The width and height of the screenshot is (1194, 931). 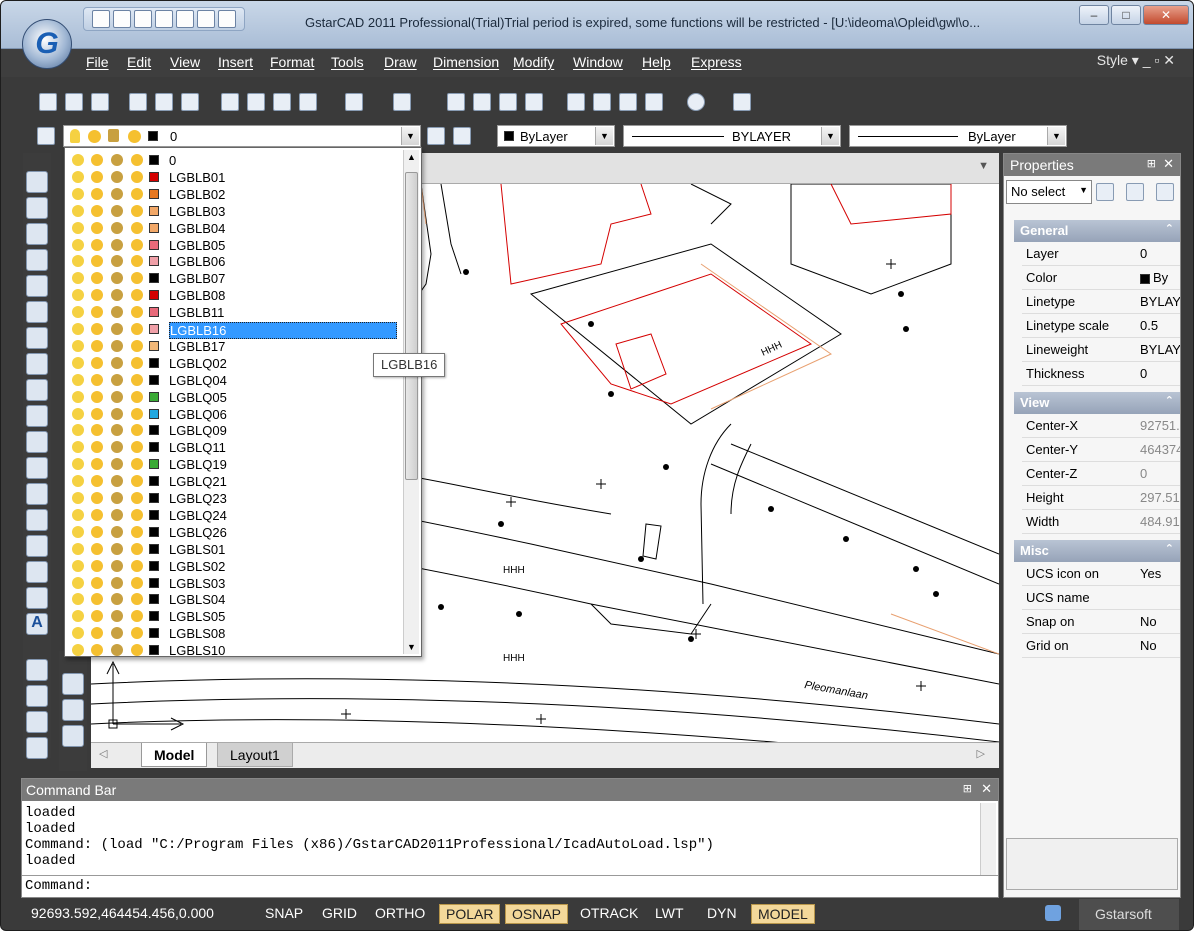 I want to click on layer-list-item: LGBLQ26, so click(x=234, y=532).